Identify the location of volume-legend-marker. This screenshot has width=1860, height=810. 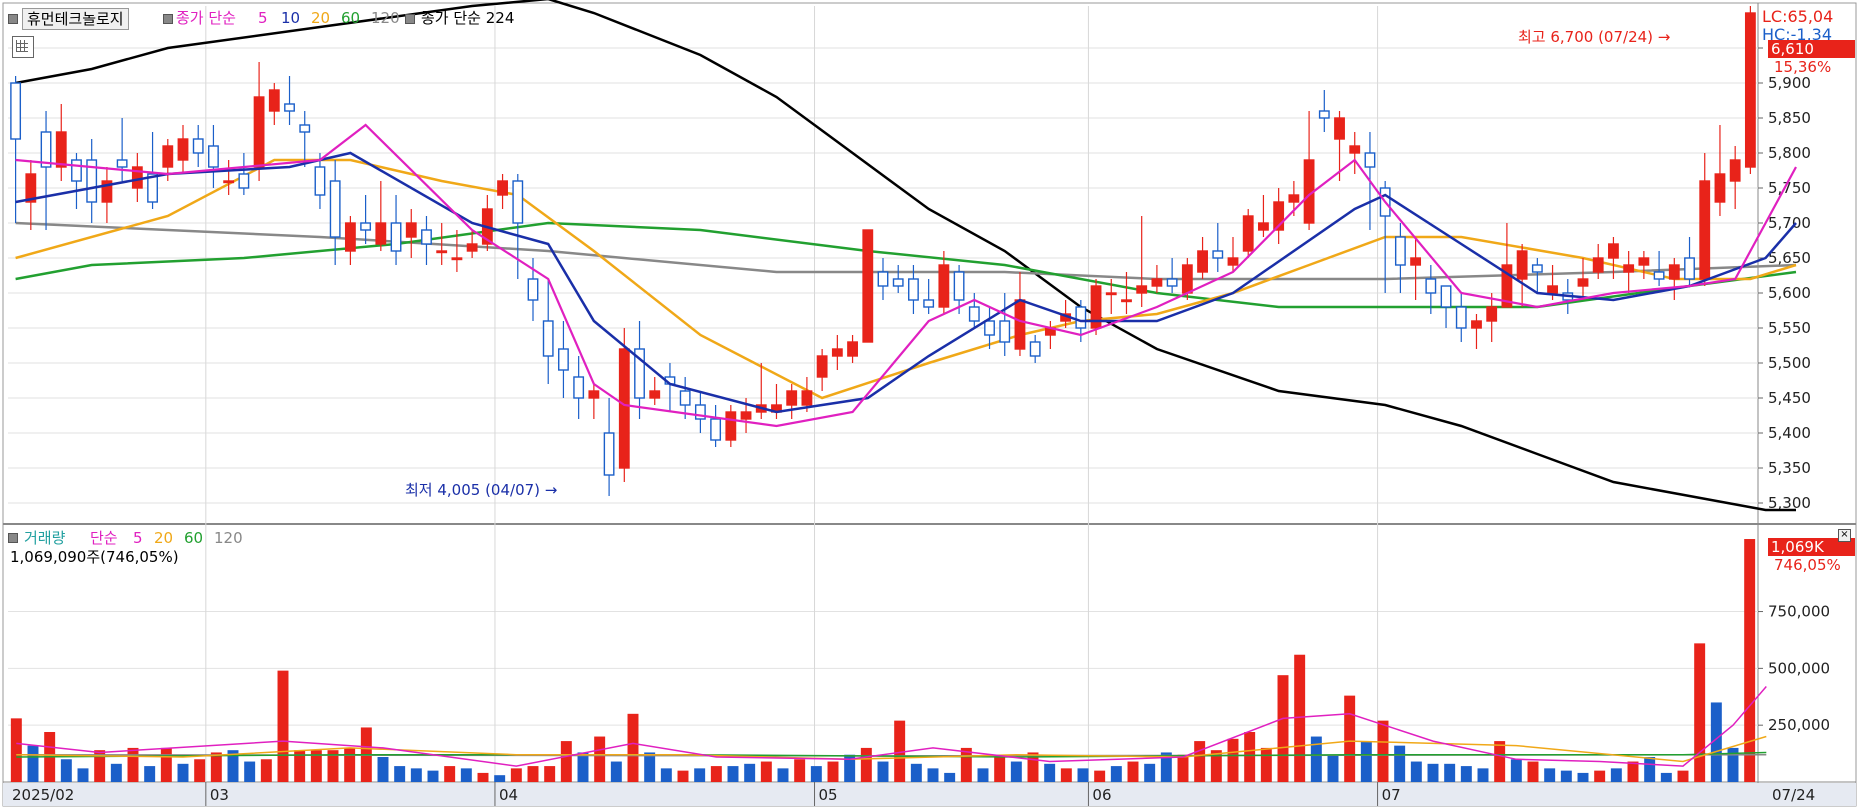
(13, 538).